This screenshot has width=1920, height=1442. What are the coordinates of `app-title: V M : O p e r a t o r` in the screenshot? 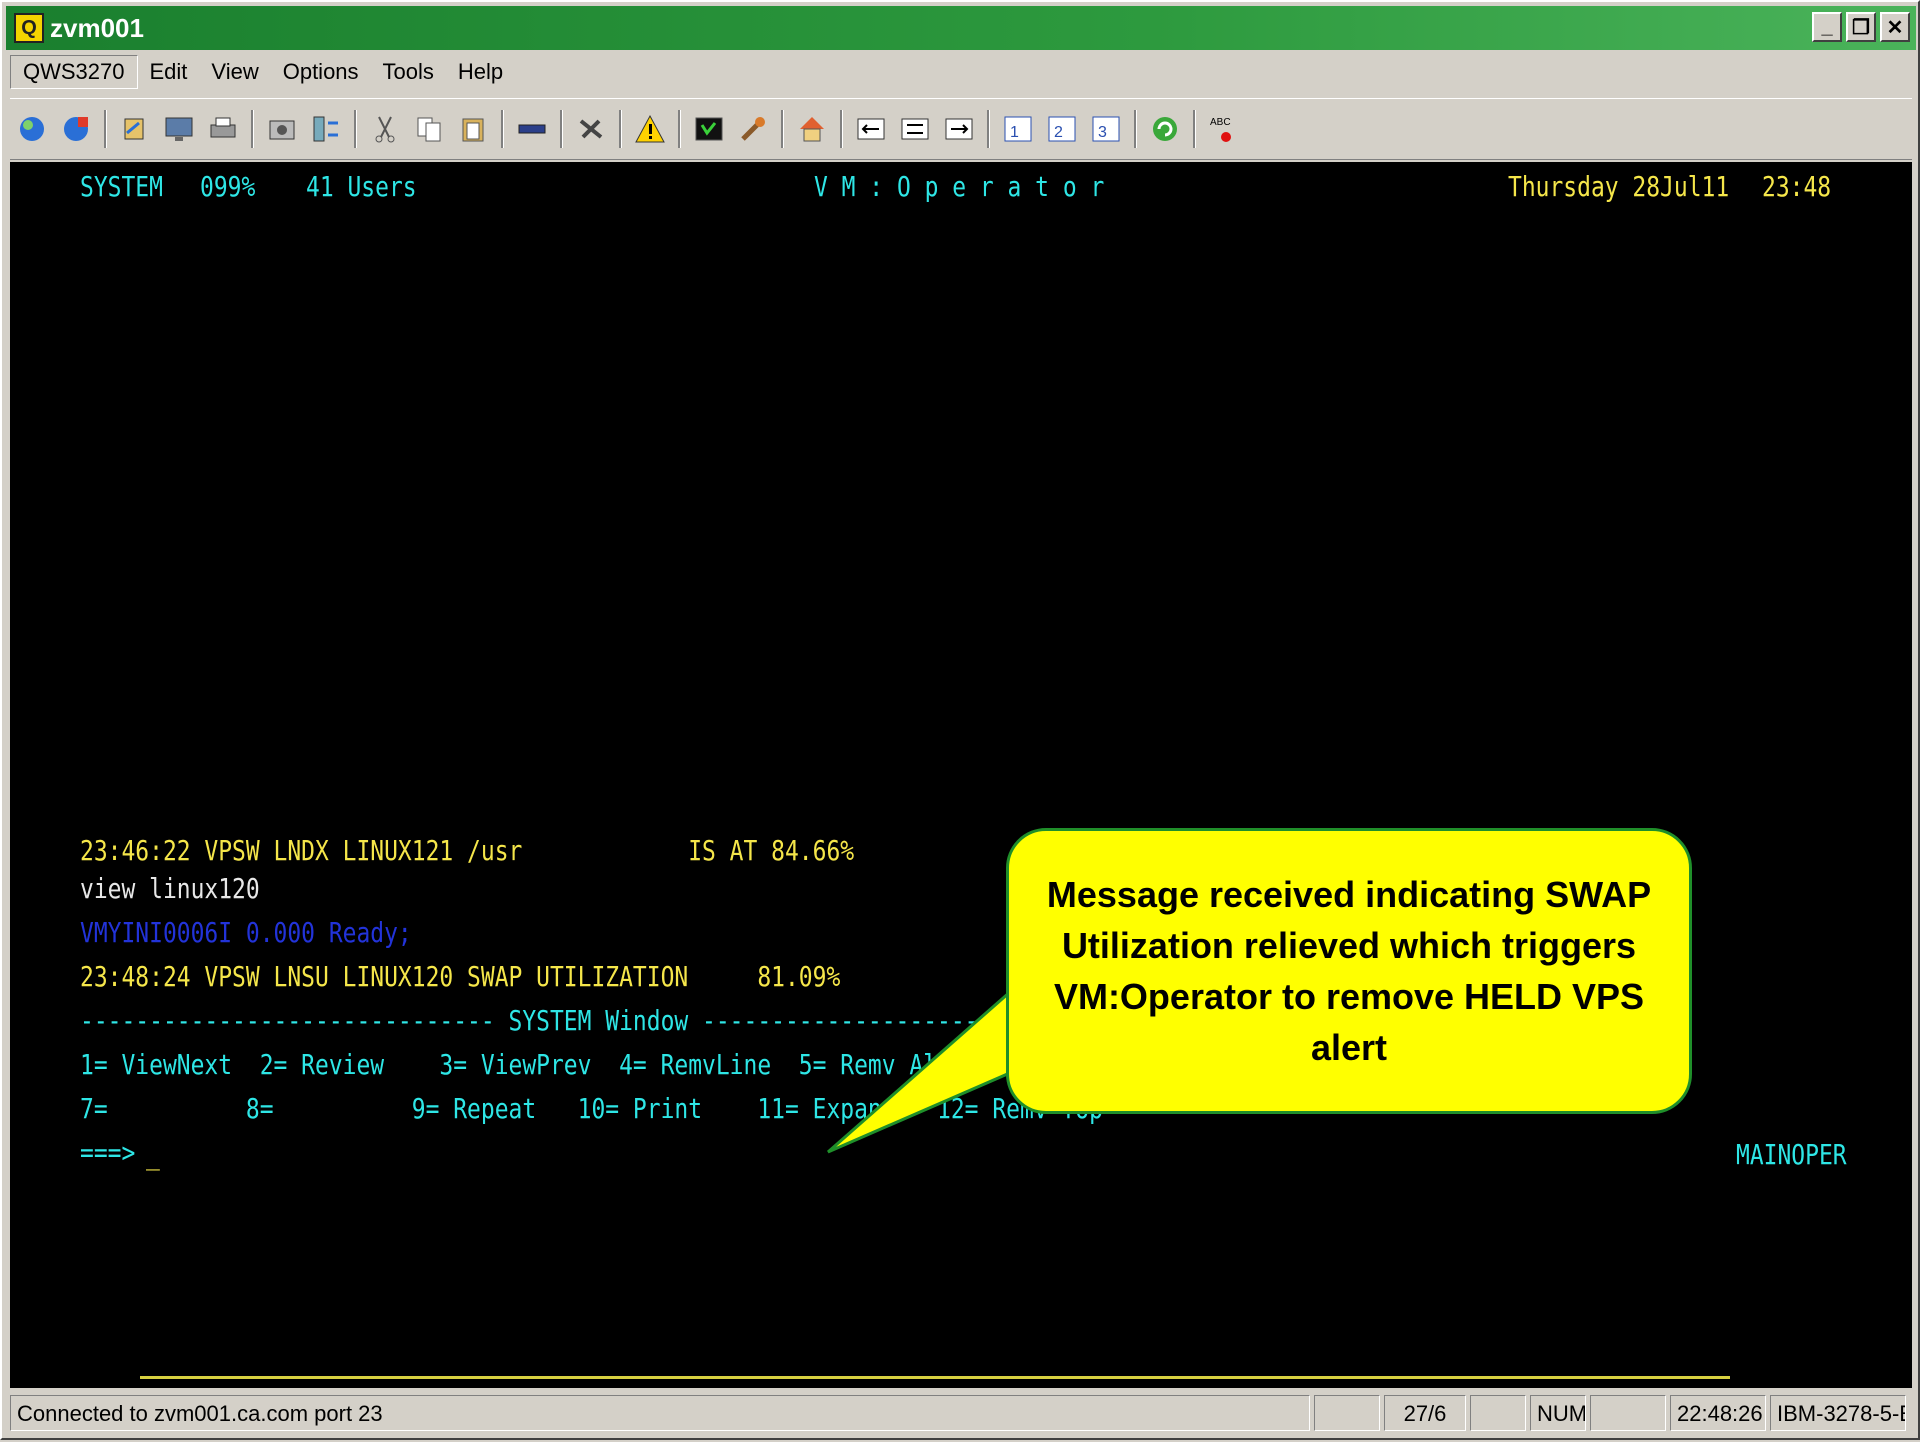 It's located at (959, 186).